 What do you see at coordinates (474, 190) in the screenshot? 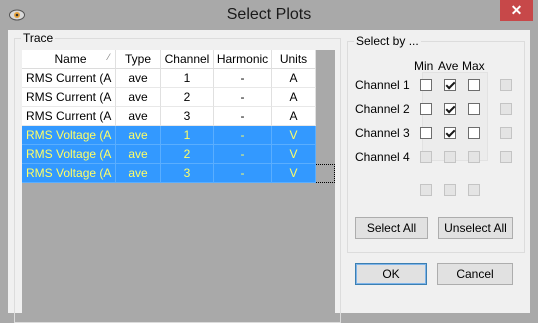
I see `column-select-checkbox-max` at bounding box center [474, 190].